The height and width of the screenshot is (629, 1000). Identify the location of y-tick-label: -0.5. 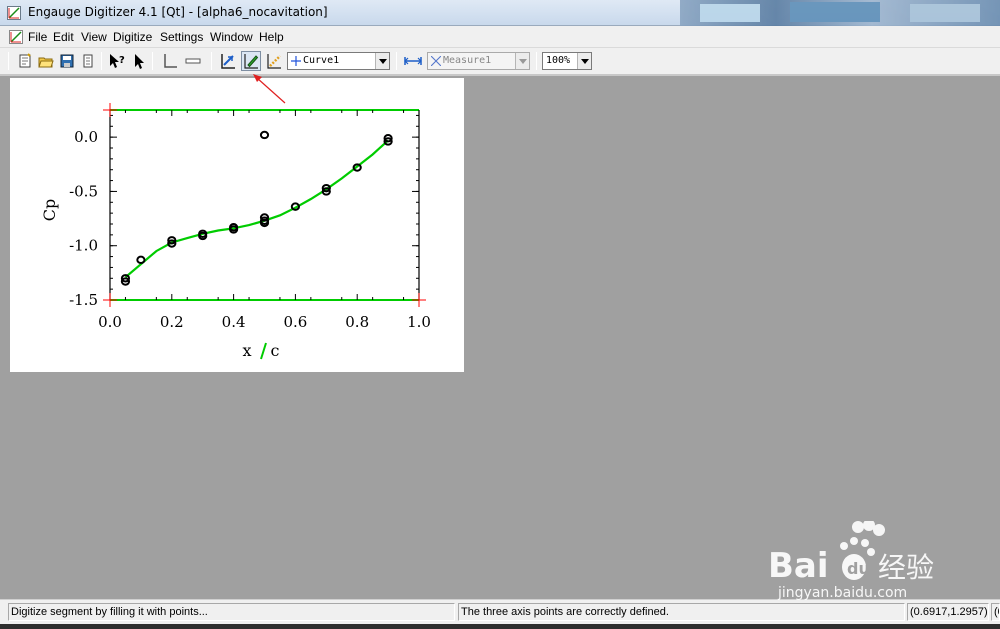
(83, 191).